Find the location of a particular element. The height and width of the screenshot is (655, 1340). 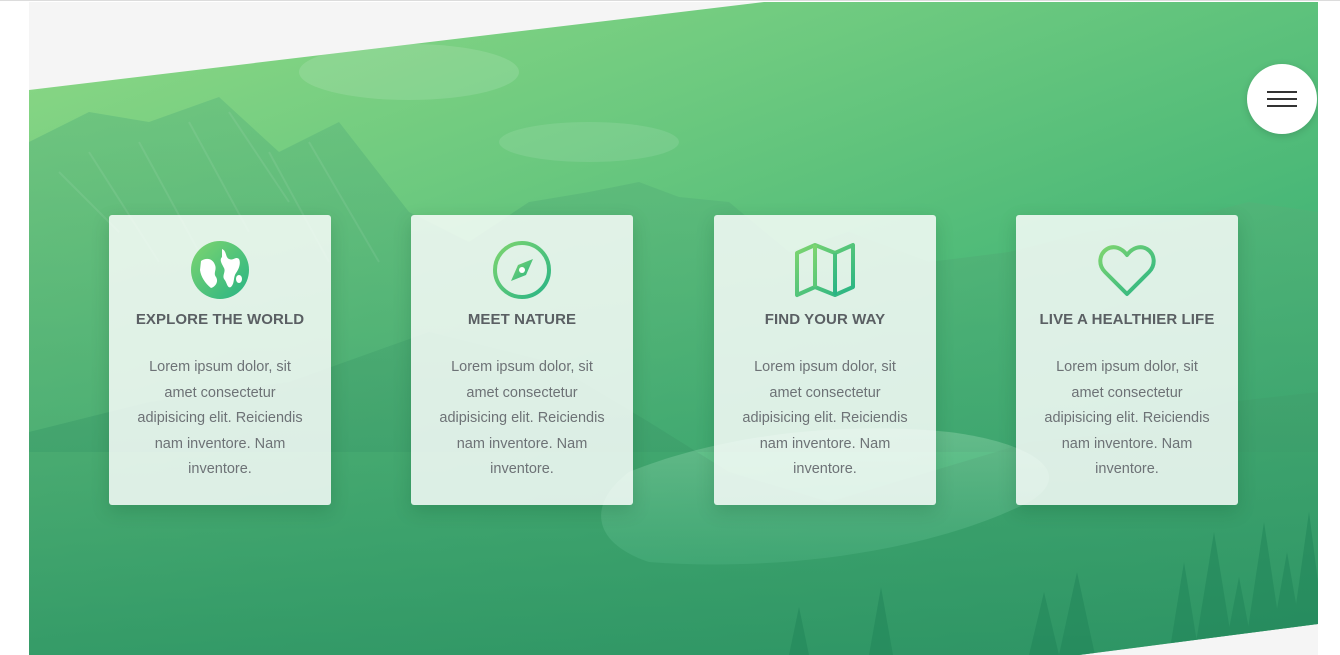

compass-icon is located at coordinates (522, 270).